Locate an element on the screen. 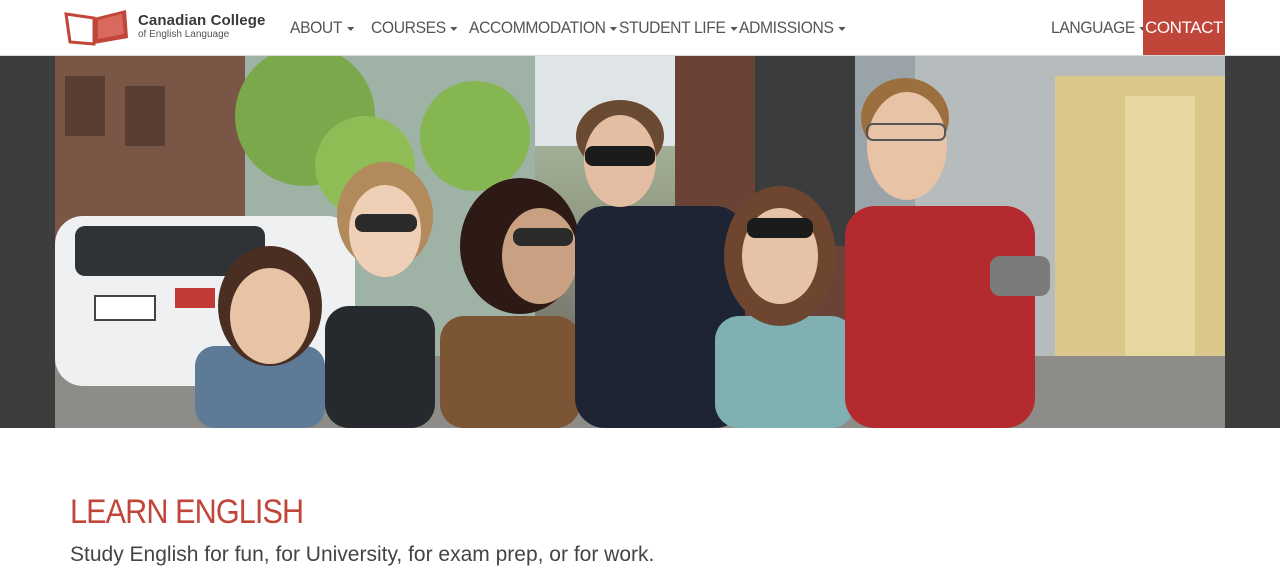  open-book-logo-icon is located at coordinates (96, 28).